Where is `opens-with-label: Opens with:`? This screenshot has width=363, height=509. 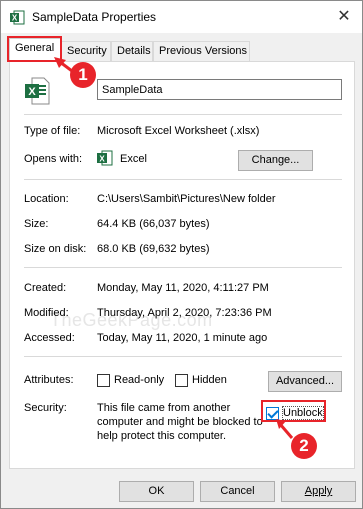
opens-with-label: Opens with: is located at coordinates (53, 159).